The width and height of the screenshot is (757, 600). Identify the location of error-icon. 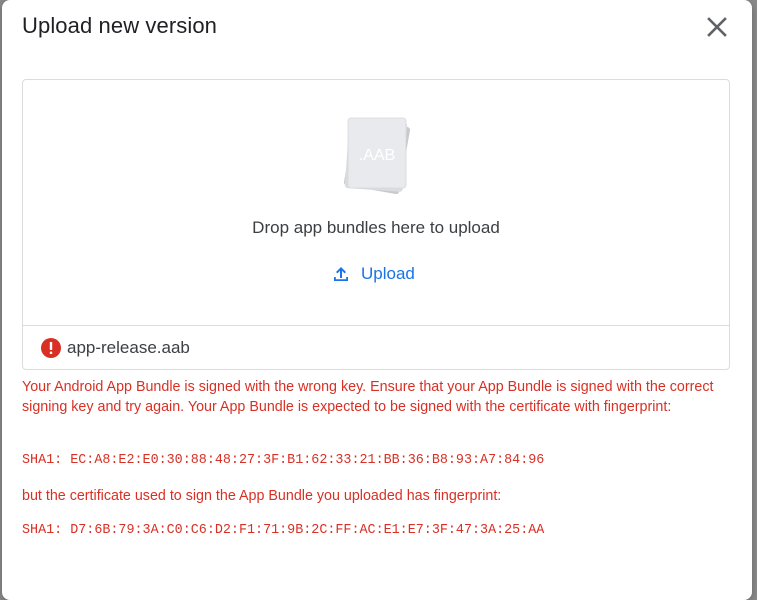
(51, 348).